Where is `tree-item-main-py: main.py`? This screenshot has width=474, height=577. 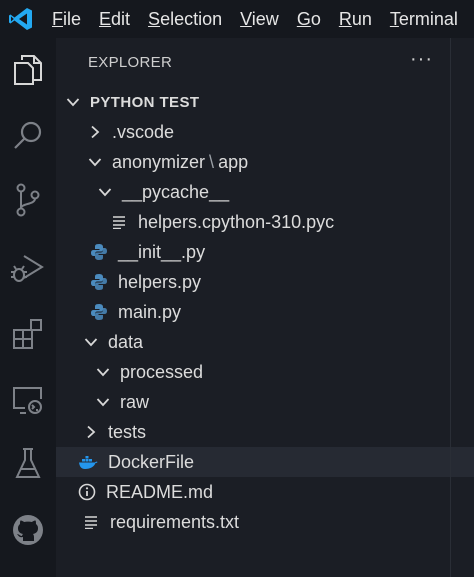 tree-item-main-py: main.py is located at coordinates (265, 312).